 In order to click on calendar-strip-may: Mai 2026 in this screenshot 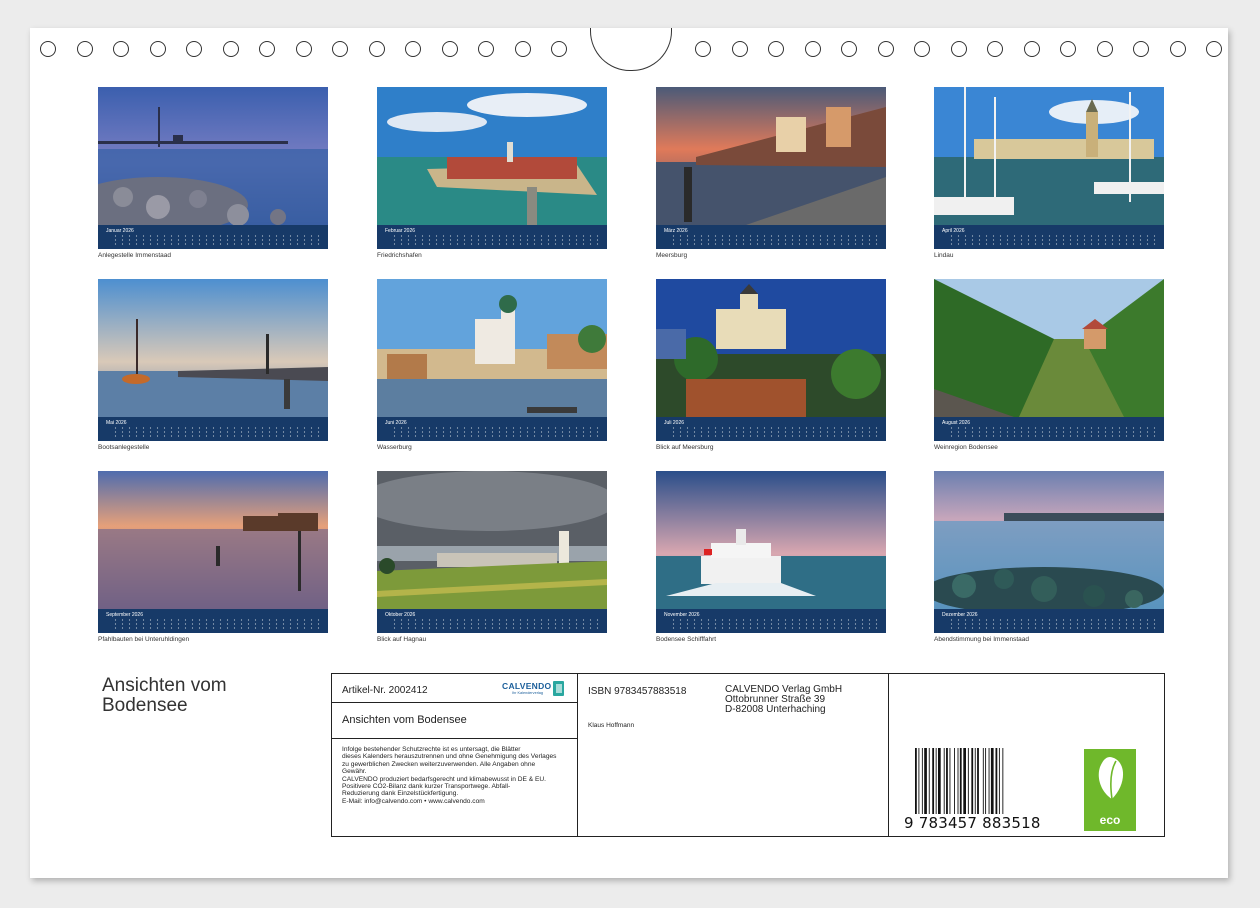, I will do `click(213, 429)`.